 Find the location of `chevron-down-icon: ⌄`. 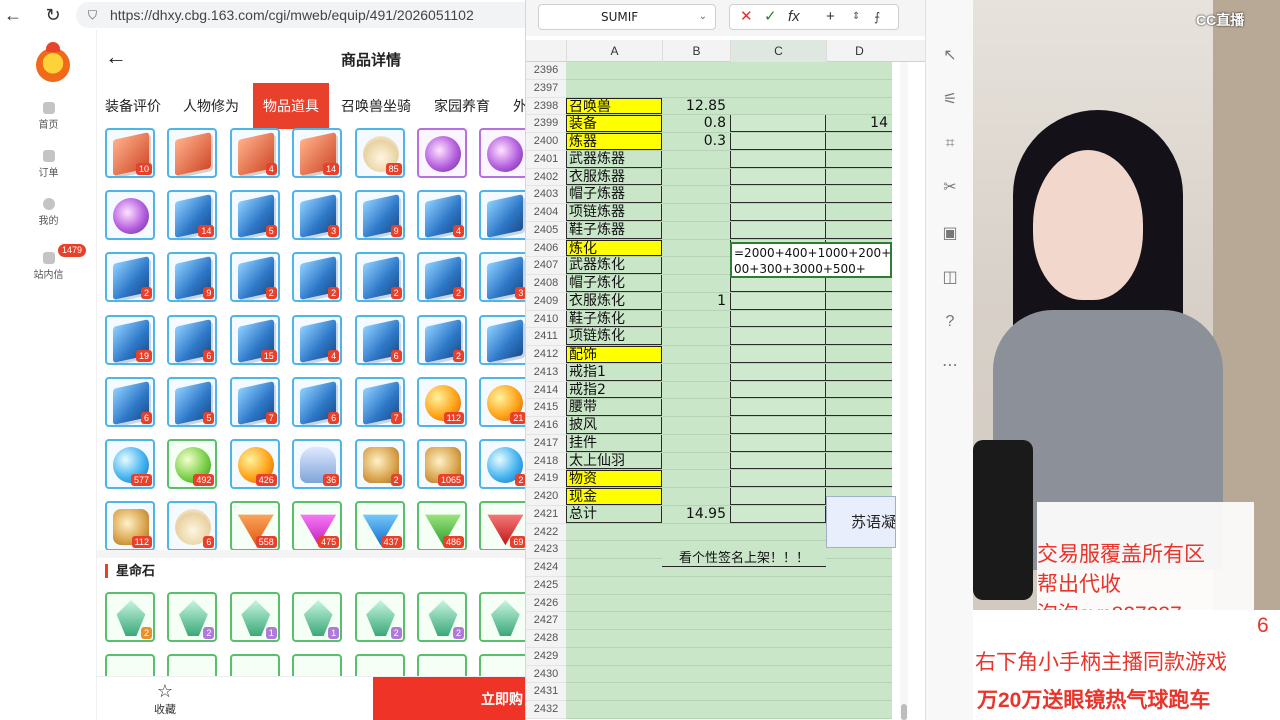

chevron-down-icon: ⌄ is located at coordinates (703, 17).